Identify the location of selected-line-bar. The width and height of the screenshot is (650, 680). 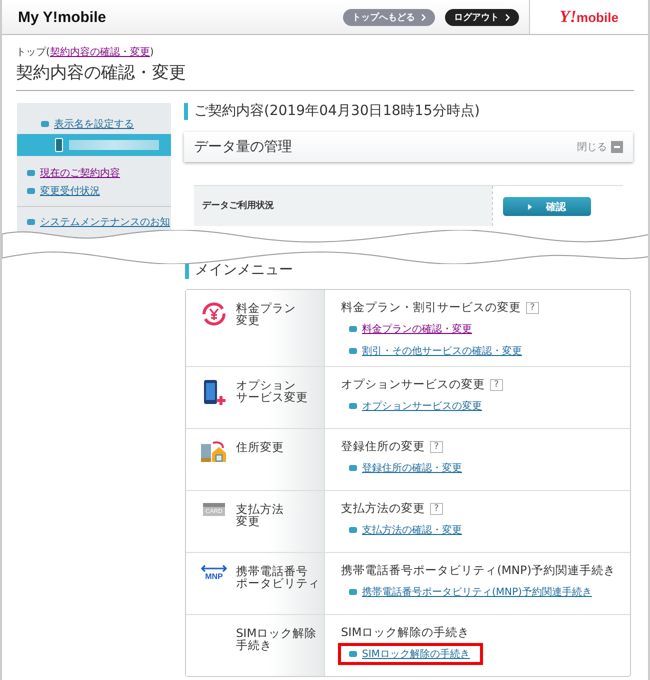
(94, 145).